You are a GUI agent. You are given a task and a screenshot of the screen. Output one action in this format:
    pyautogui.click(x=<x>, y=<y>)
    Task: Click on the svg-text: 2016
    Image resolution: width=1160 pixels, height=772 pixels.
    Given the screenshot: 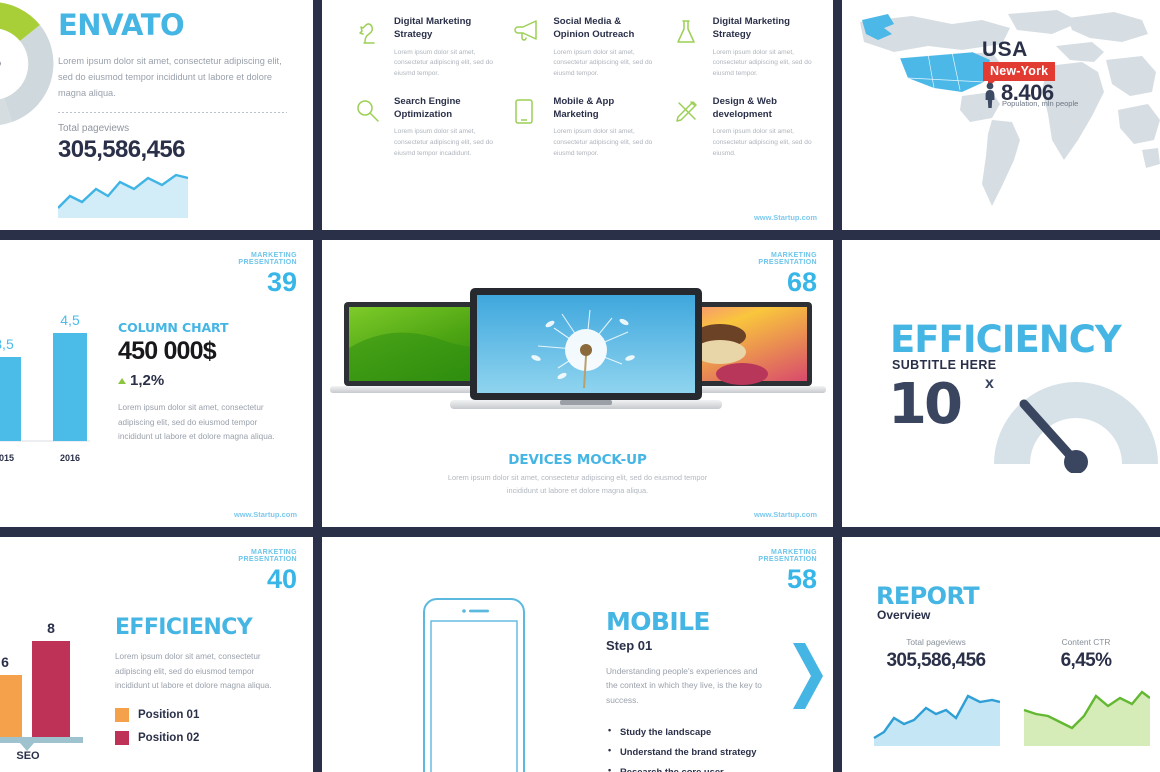 What is the action you would take?
    pyautogui.click(x=70, y=458)
    